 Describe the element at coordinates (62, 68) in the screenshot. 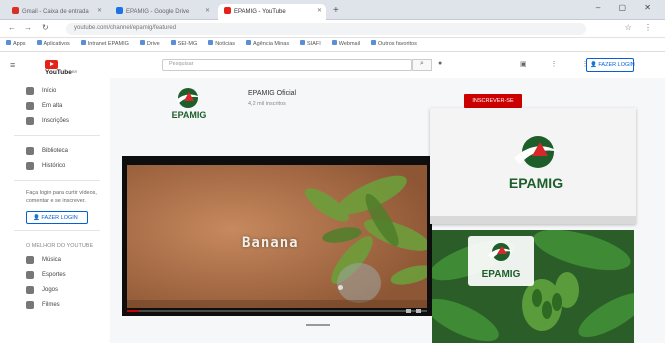

I see `youtube-logo: YouTubeBR` at that location.